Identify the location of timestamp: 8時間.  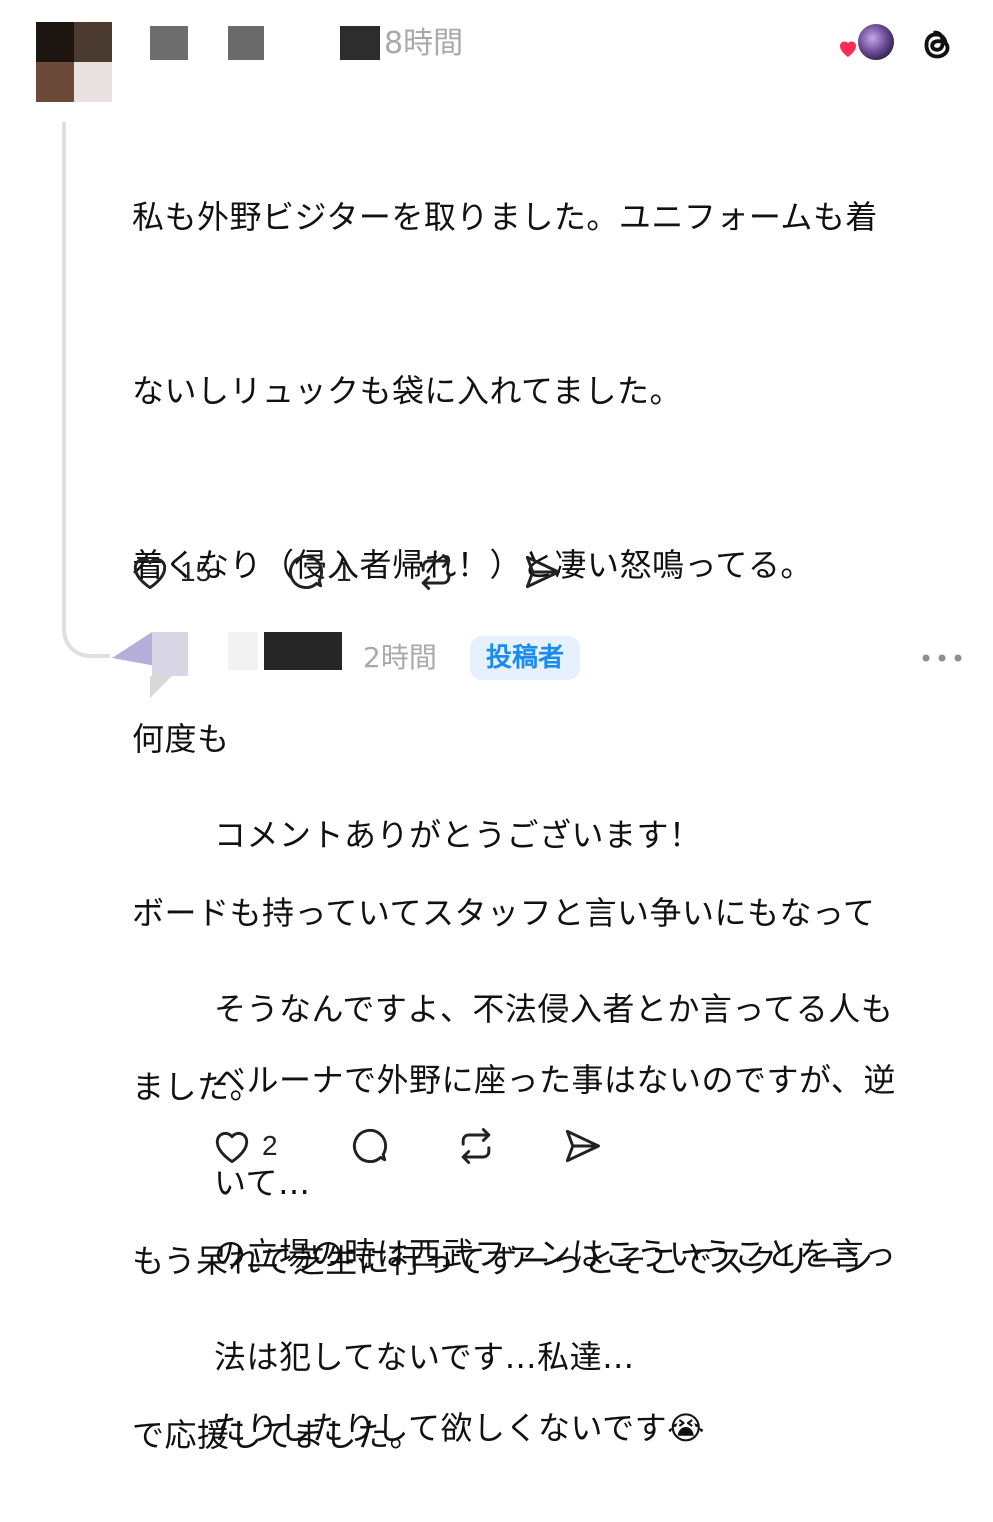
(424, 43).